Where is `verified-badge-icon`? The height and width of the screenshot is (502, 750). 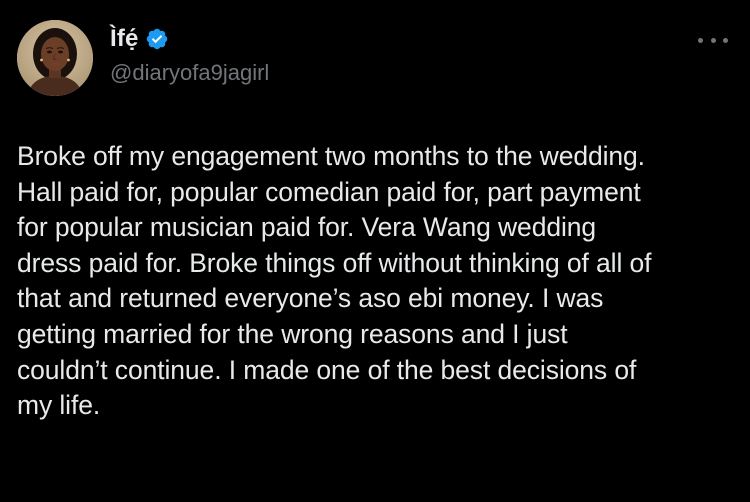
verified-badge-icon is located at coordinates (157, 39).